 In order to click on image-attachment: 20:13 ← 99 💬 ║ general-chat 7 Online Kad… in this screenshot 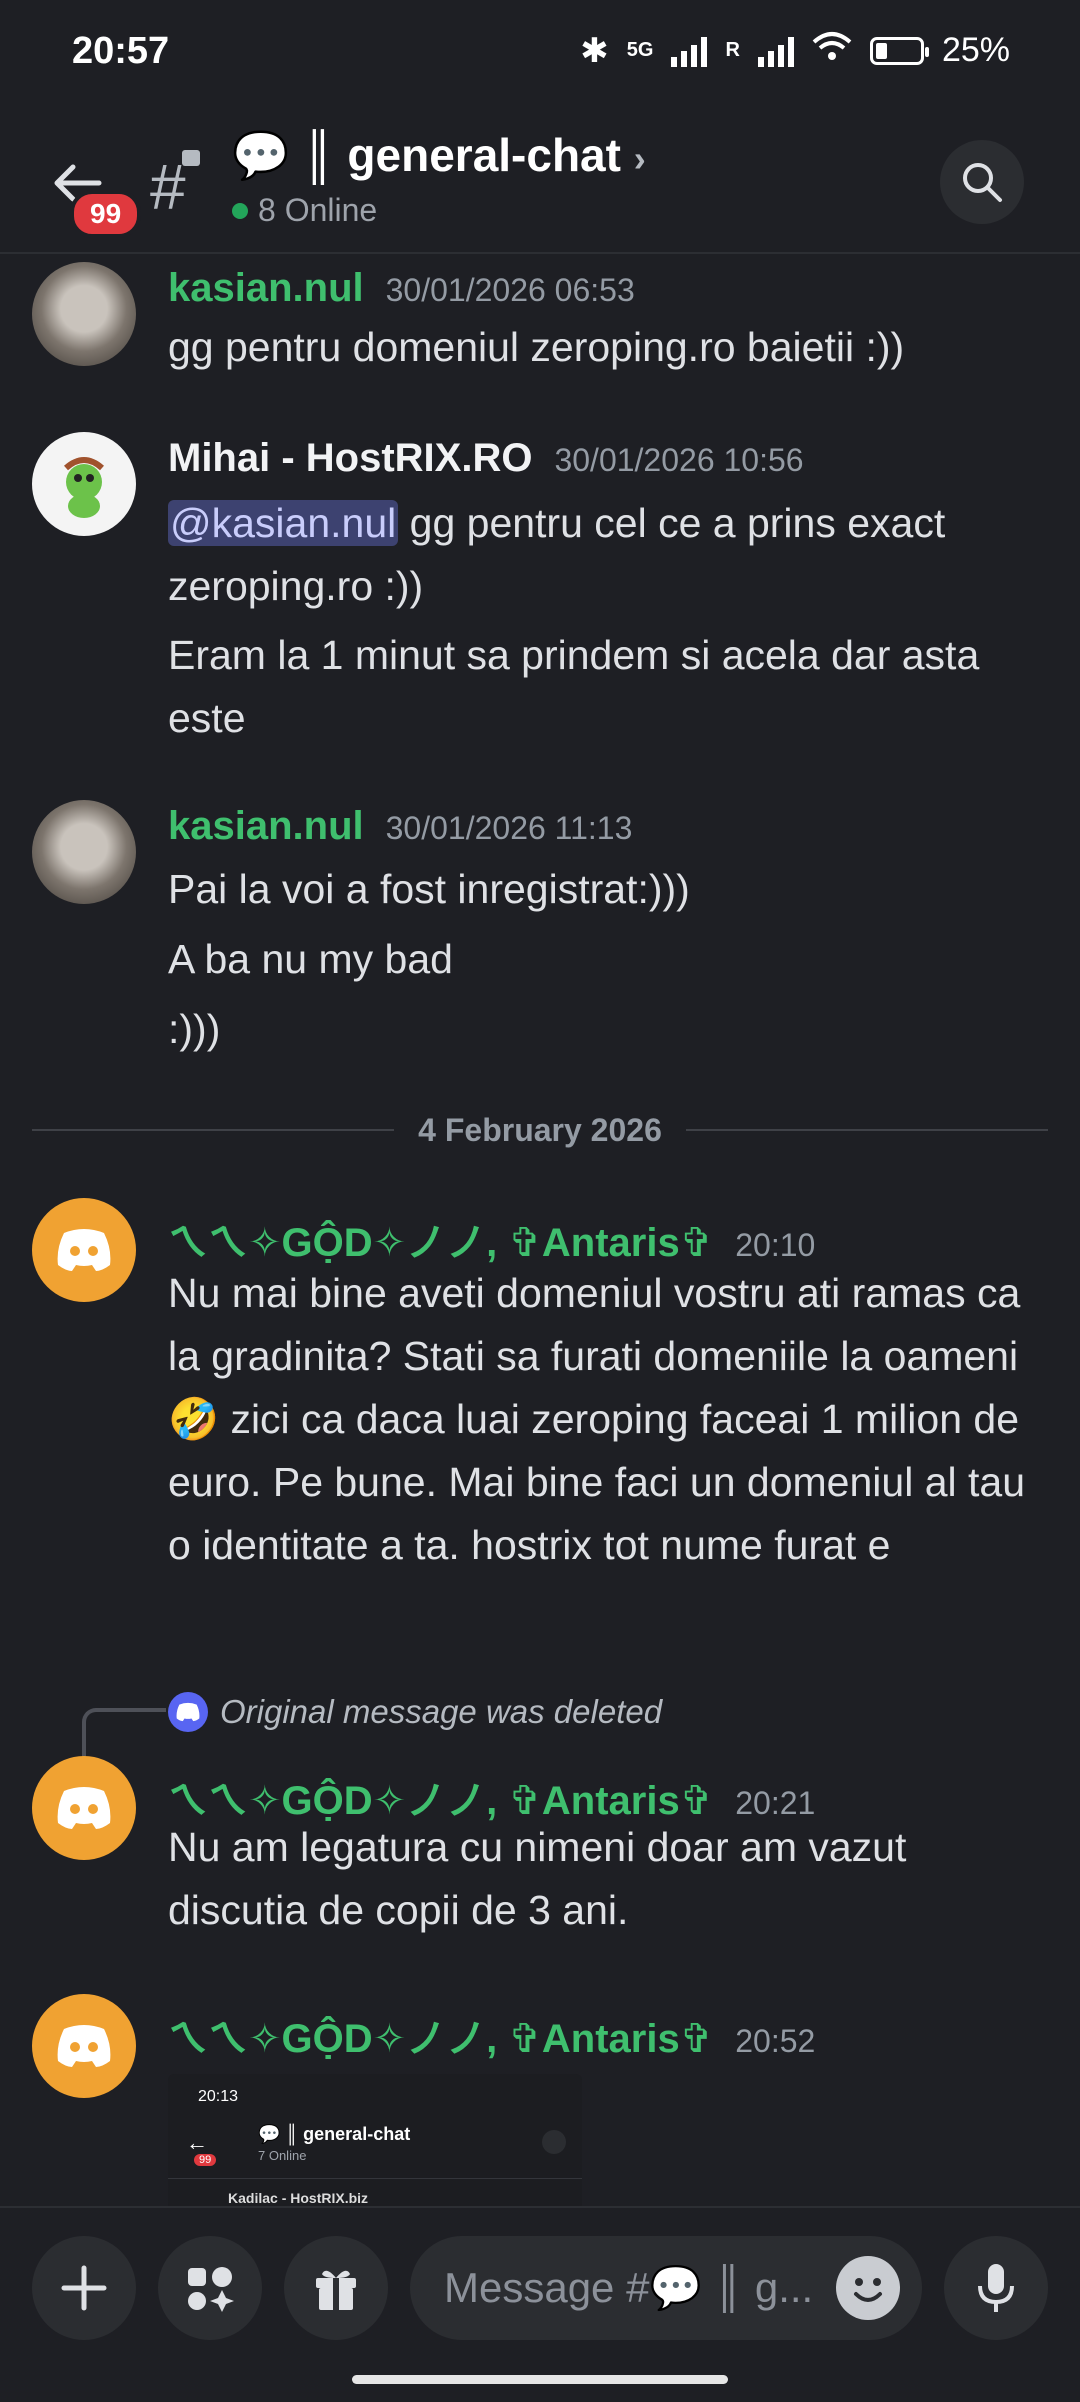, I will do `click(375, 2142)`.